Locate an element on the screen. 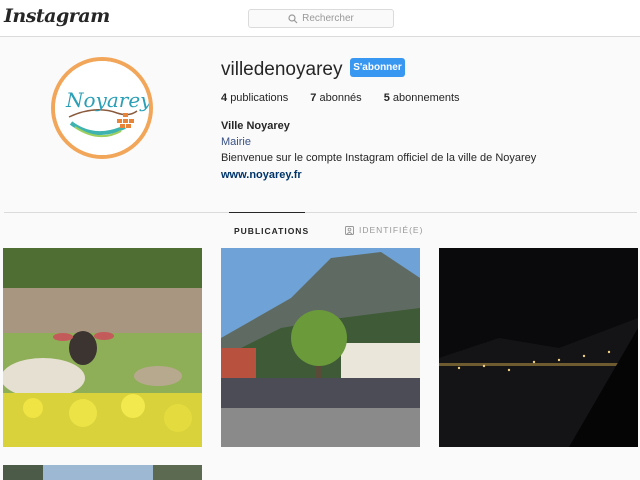 The image size is (640, 480). tab-tagged-label: IDENTIFIÉ(E) is located at coordinates (391, 230).